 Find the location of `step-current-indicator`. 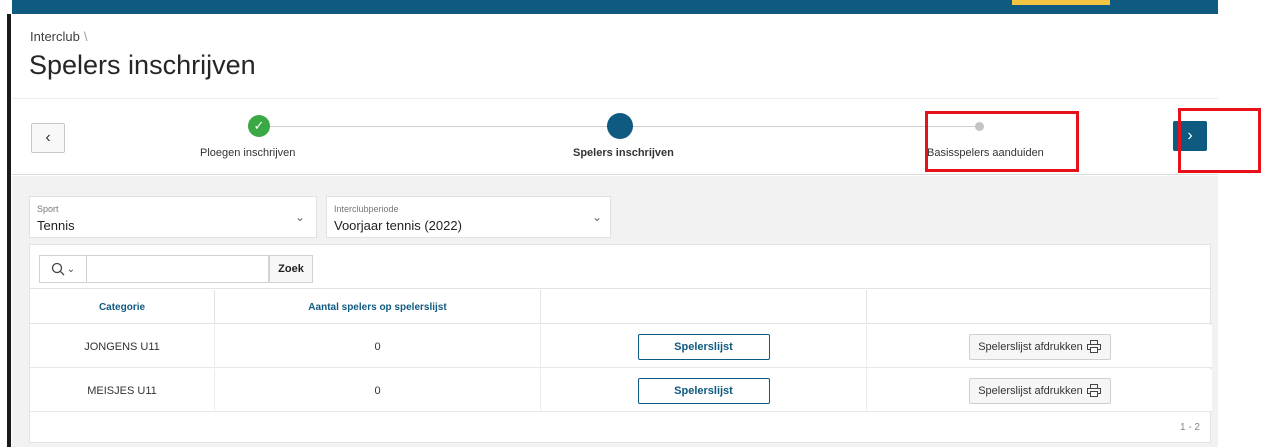

step-current-indicator is located at coordinates (620, 126).